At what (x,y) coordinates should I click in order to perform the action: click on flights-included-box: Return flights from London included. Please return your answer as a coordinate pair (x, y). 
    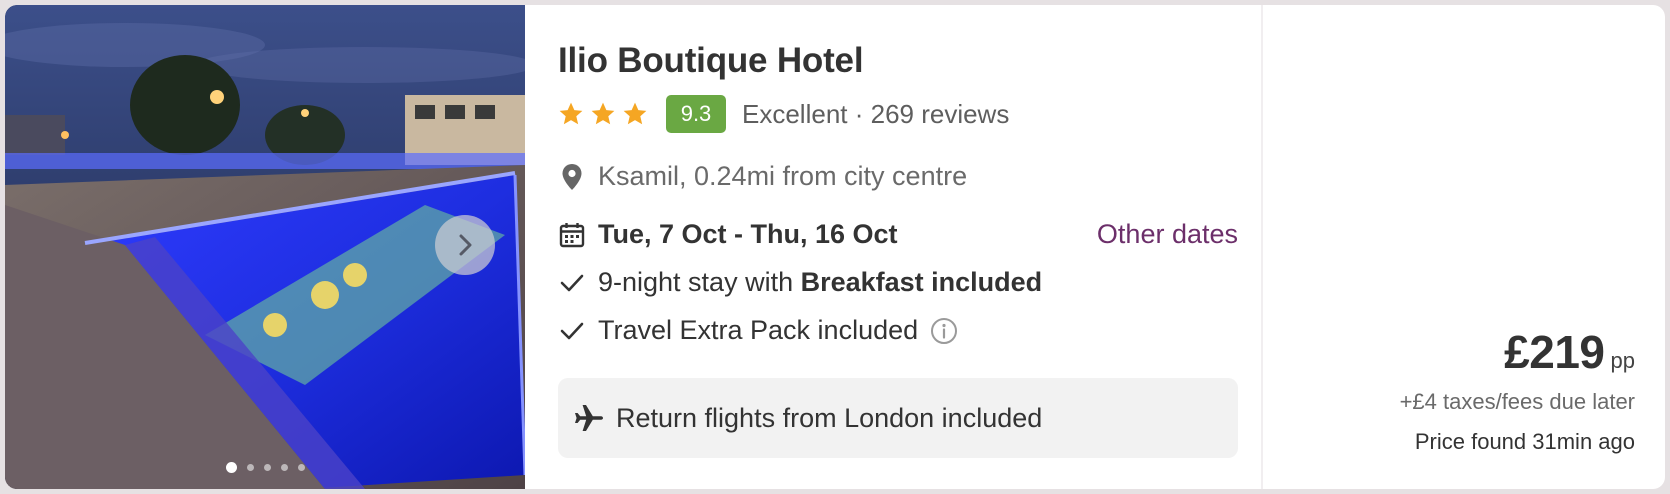
    Looking at the image, I should click on (898, 418).